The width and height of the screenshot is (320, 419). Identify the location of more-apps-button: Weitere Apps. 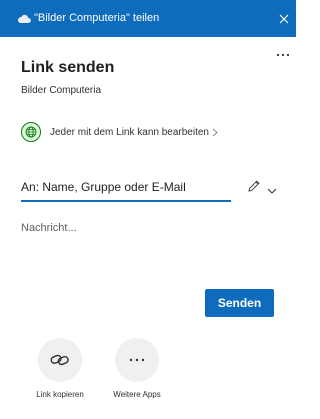
(137, 368).